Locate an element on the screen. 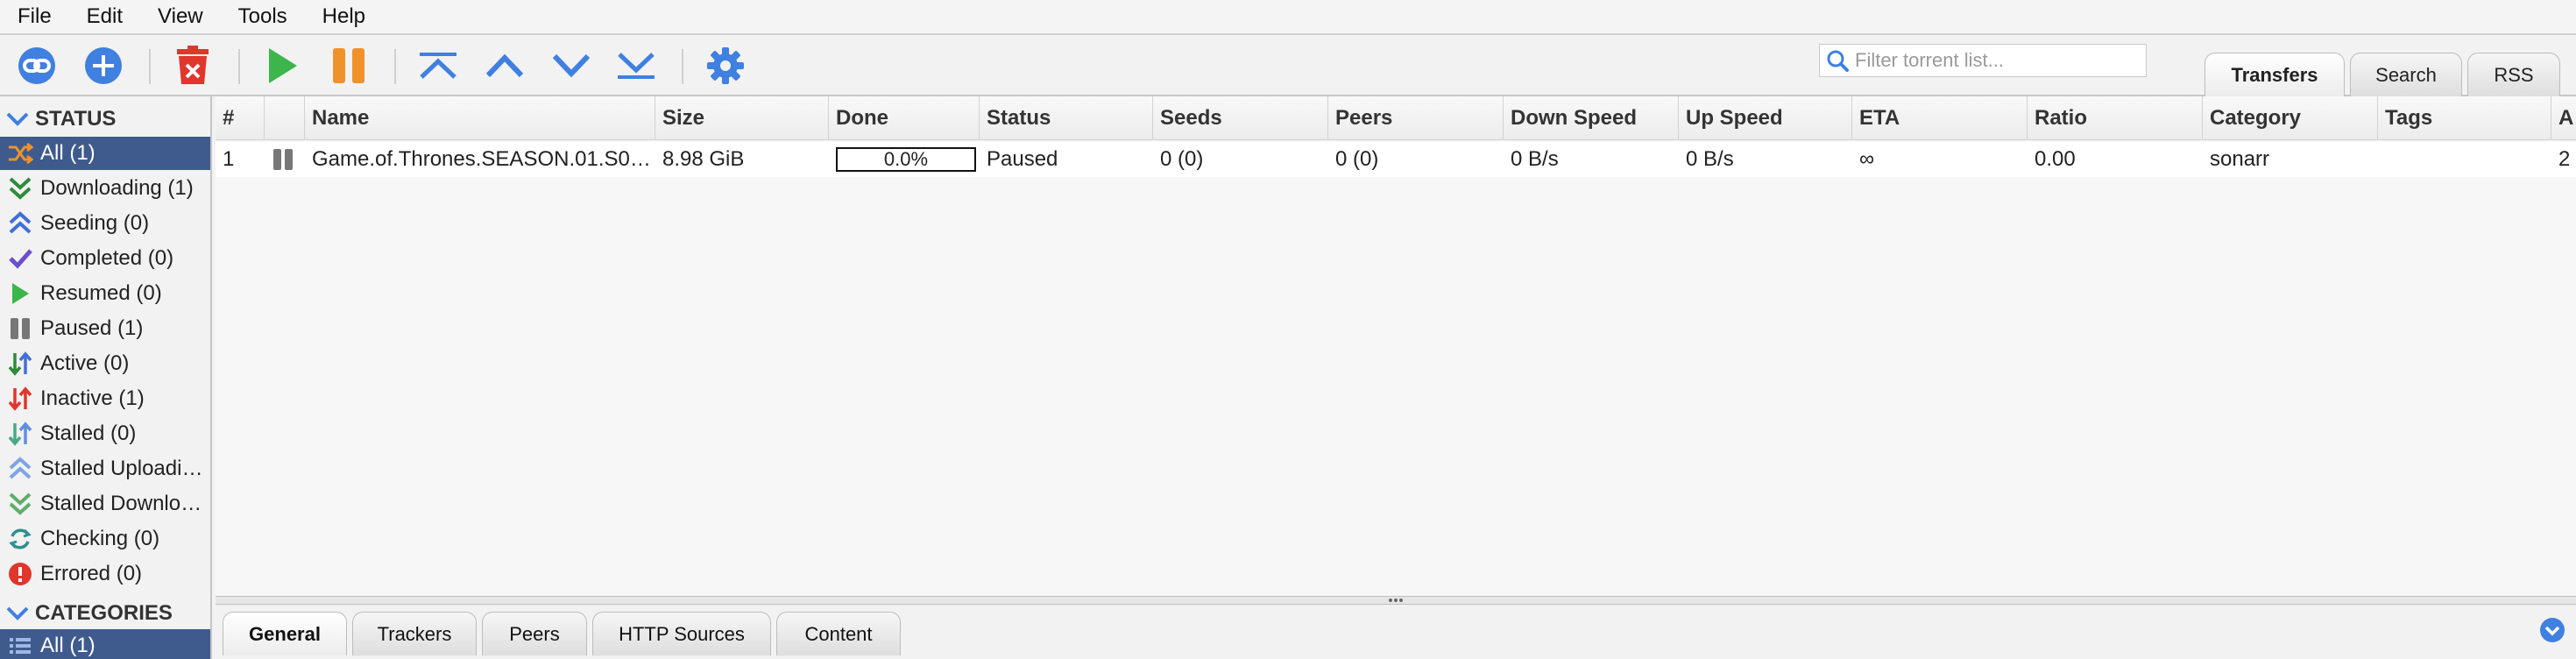  column-header-number: # is located at coordinates (240, 118).